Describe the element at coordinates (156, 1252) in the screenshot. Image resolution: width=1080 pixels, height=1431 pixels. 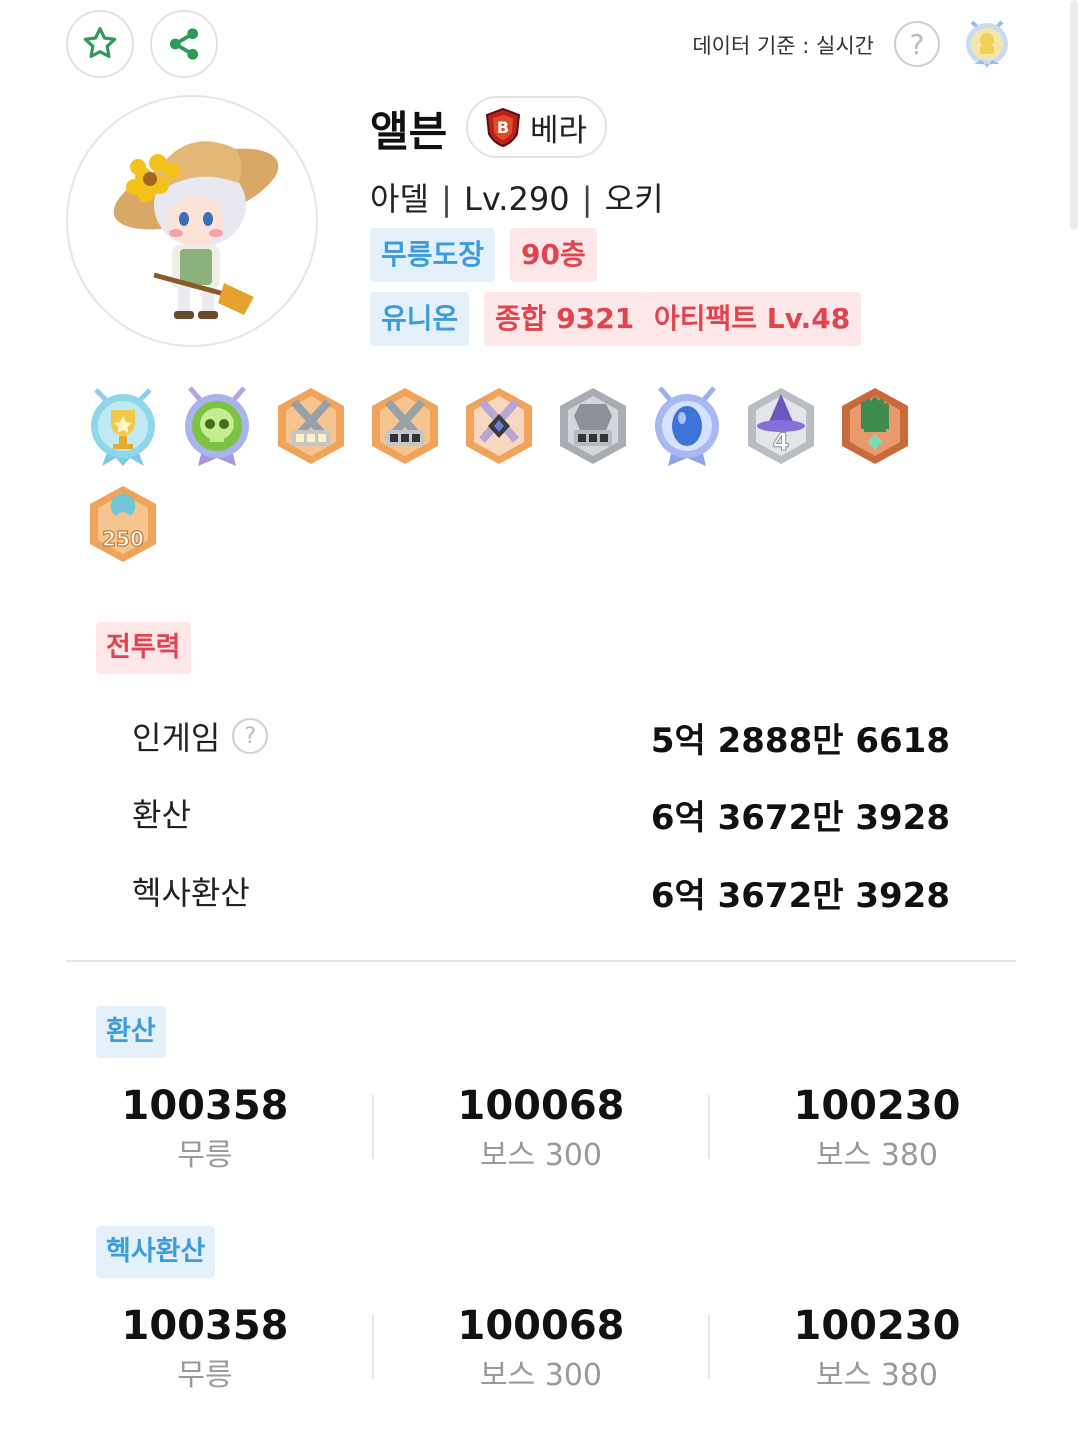
I see `hexa-converted-label: 헥사환산` at that location.